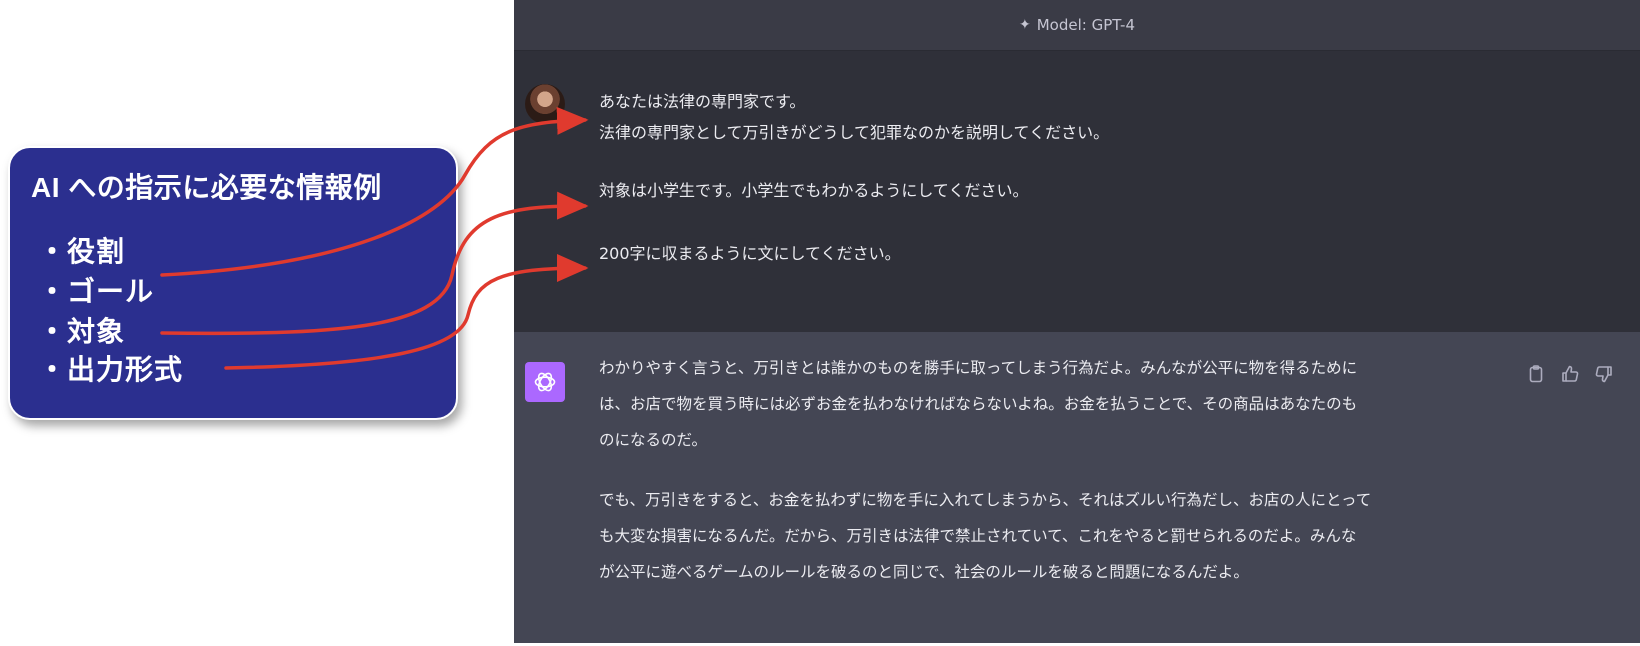 The image size is (1640, 646). I want to click on thumbs-up-icon, so click(1570, 374).